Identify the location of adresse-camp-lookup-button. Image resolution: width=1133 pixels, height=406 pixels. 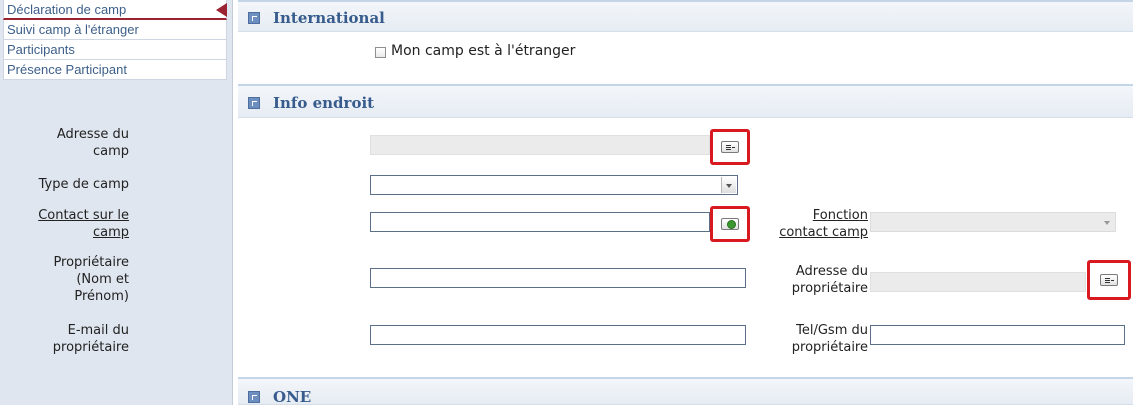
(730, 147).